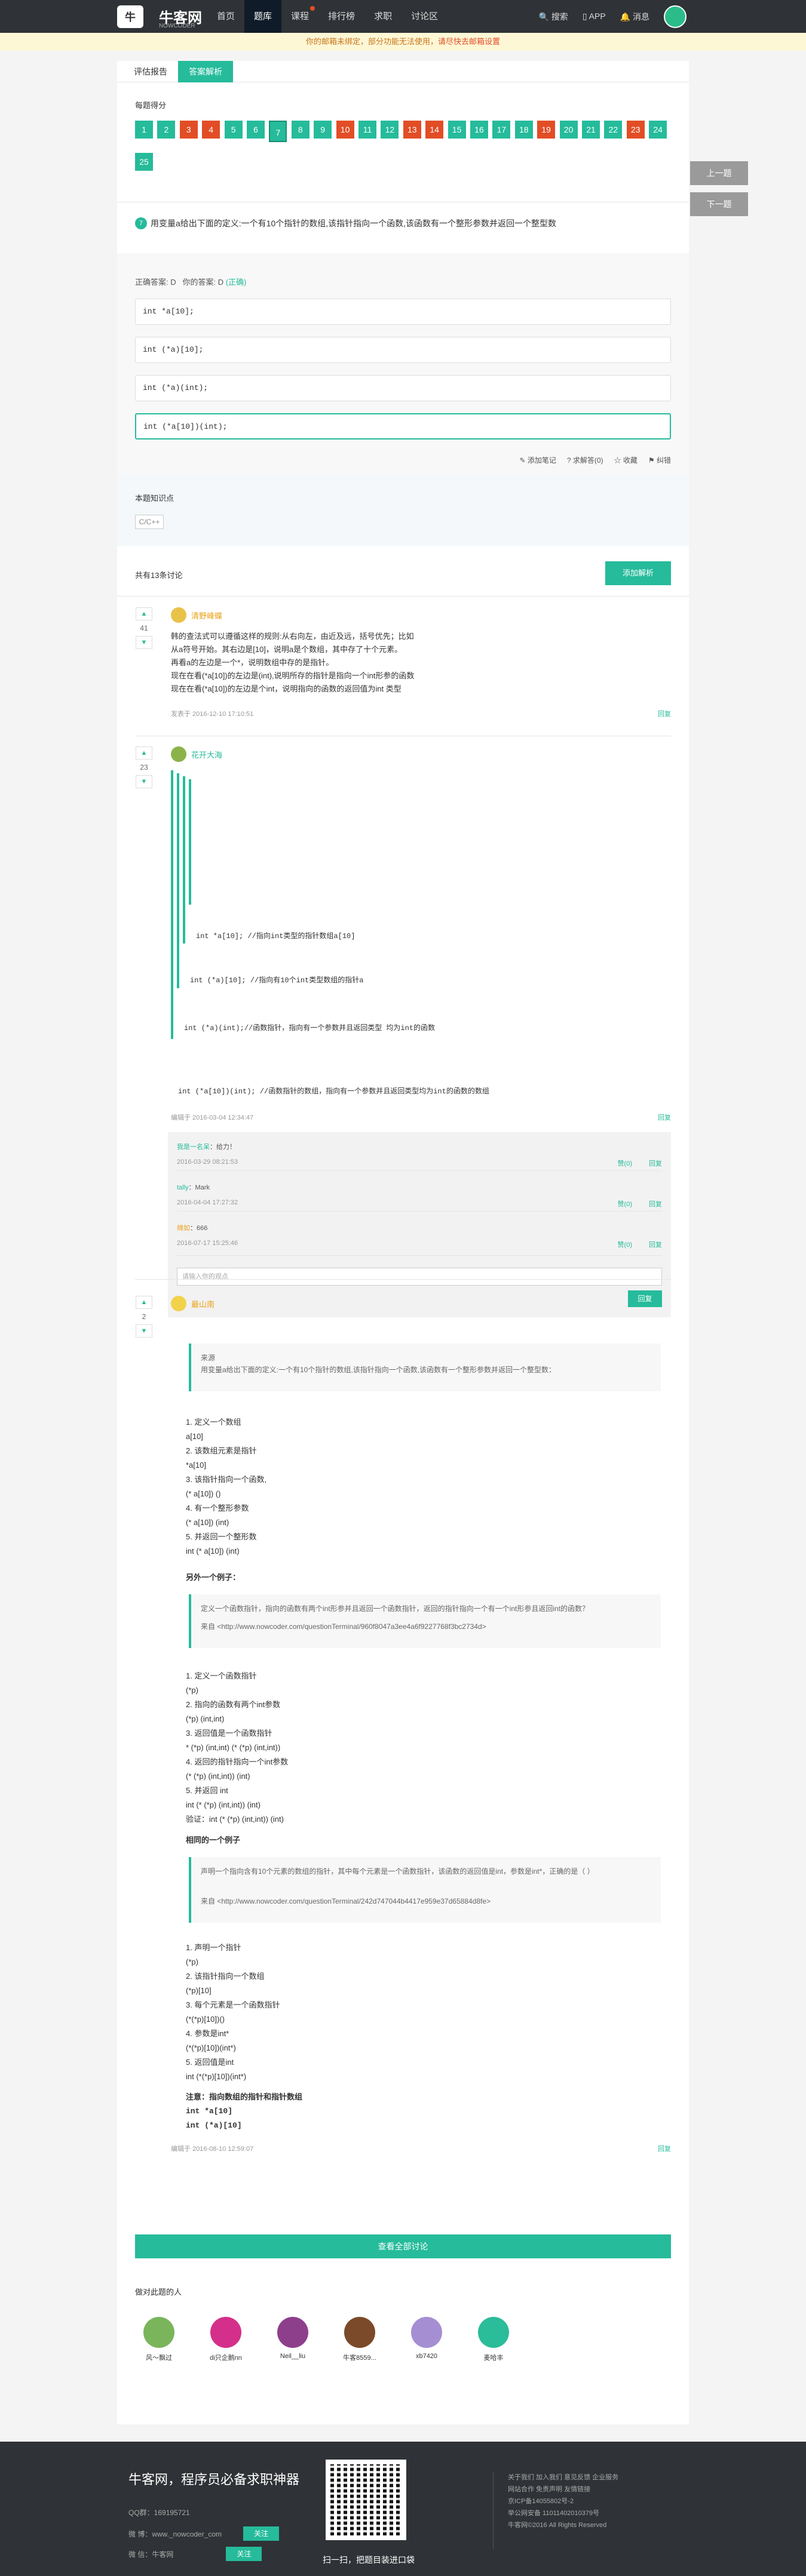  What do you see at coordinates (403, 388) in the screenshot?
I see `option-c: int (*a)(int);` at bounding box center [403, 388].